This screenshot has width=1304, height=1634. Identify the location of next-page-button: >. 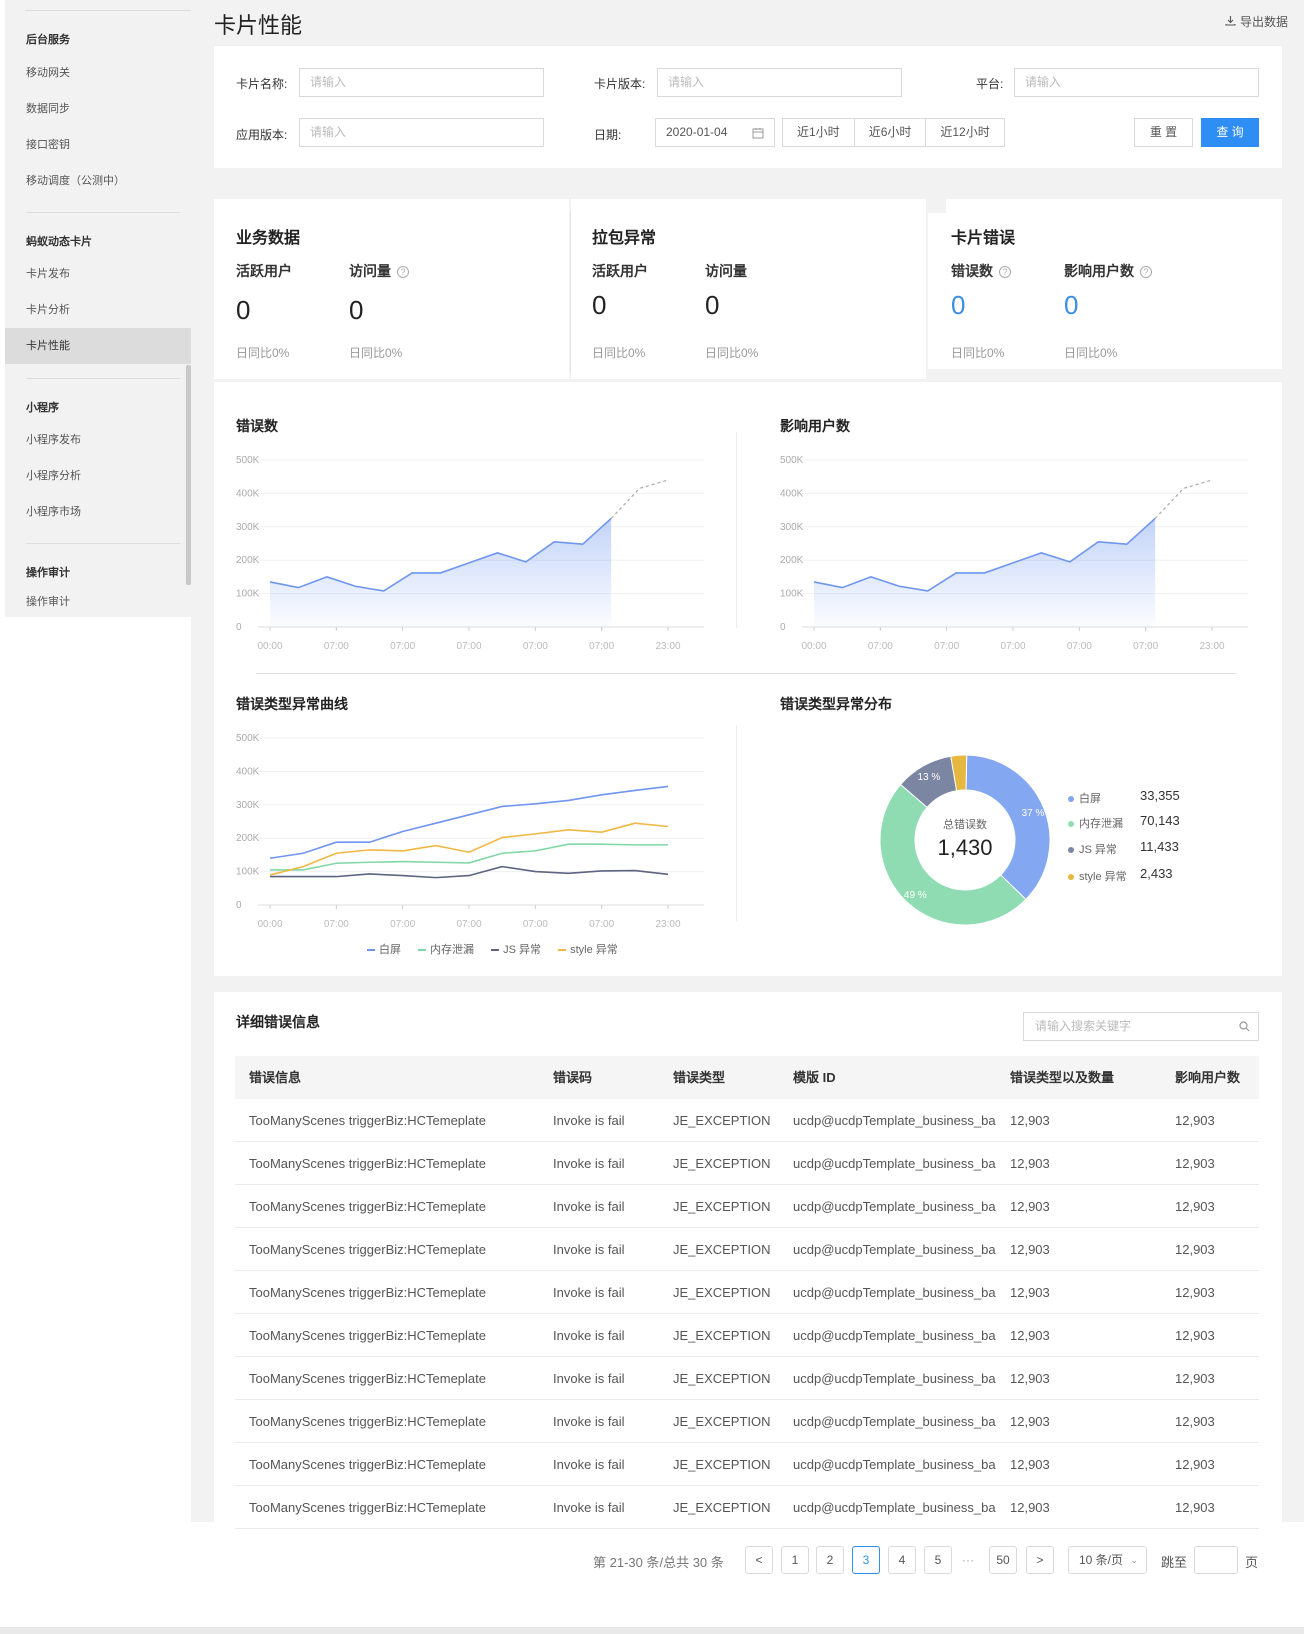
(1040, 1560).